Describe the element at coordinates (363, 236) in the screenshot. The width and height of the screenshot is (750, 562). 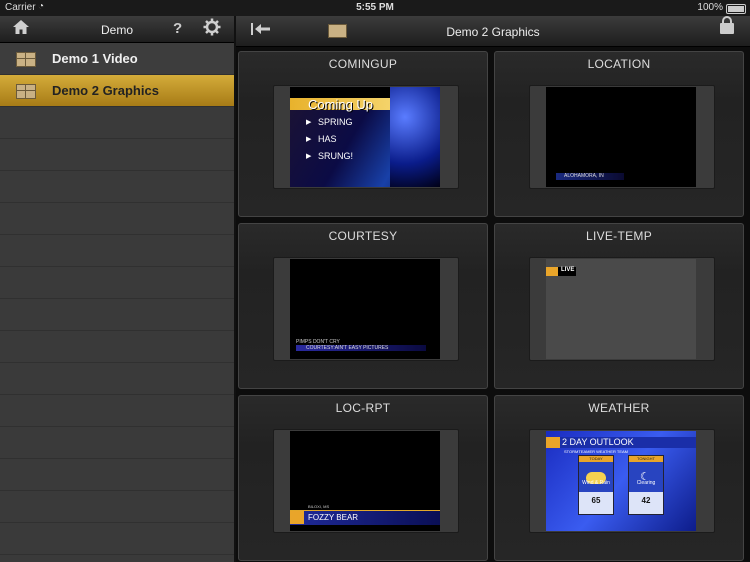
I see `tile-label: COURTESY` at that location.